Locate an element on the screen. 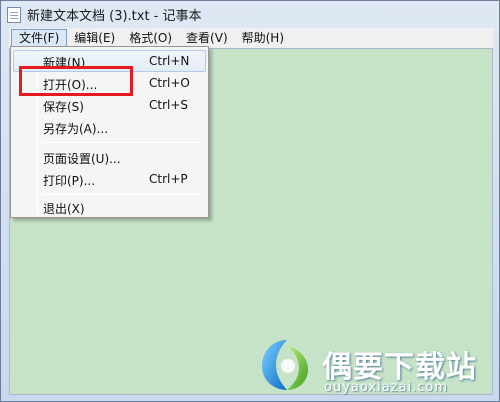 This screenshot has width=500, height=402. menu-item-label: 保存(S) is located at coordinates (63, 107).